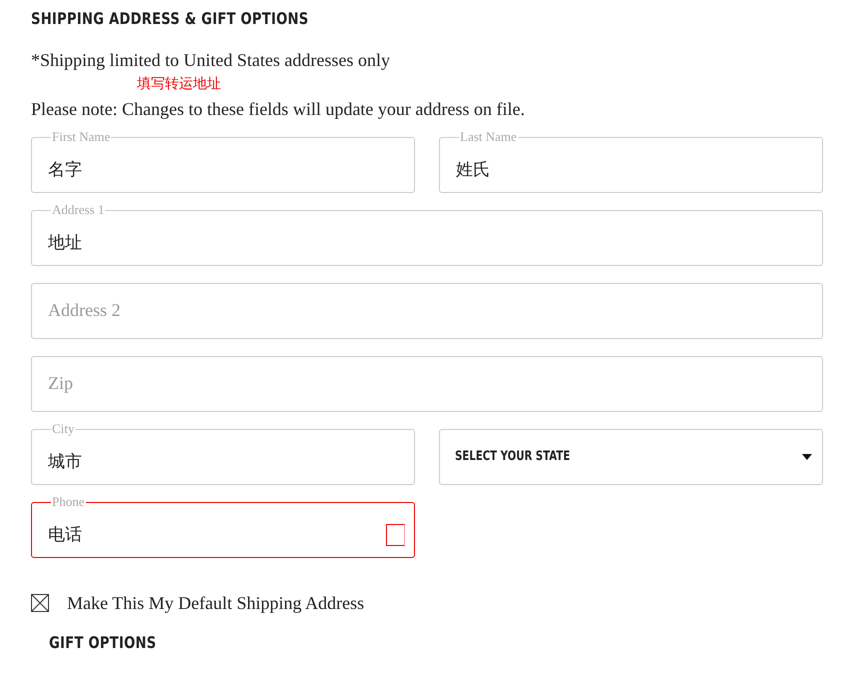  Describe the element at coordinates (63, 428) in the screenshot. I see `field-label: City` at that location.